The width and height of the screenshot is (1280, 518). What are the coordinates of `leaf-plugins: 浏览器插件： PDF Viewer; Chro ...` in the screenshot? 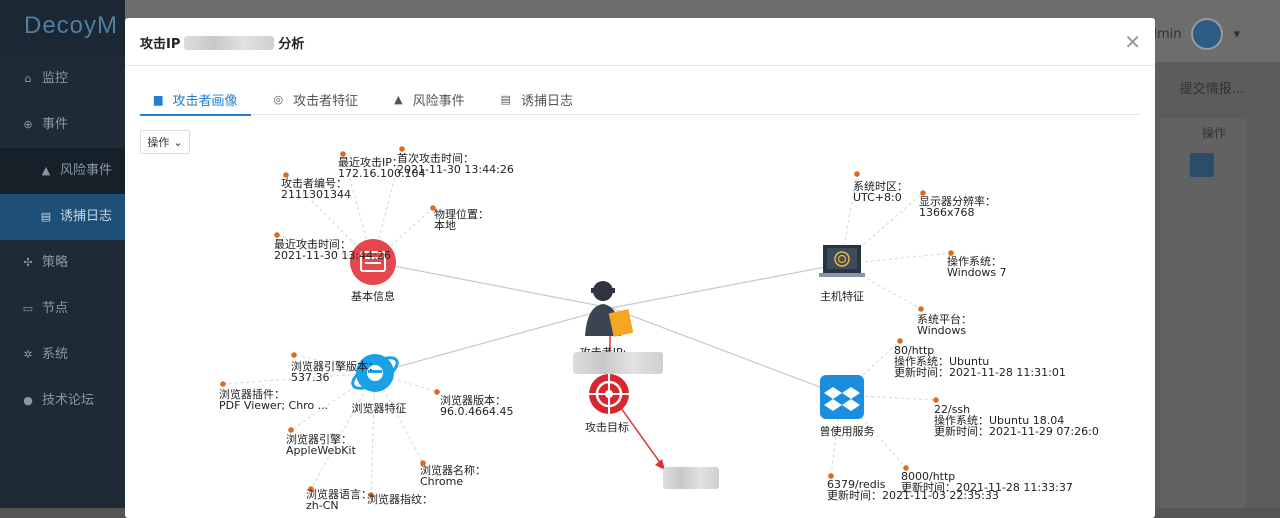 It's located at (274, 400).